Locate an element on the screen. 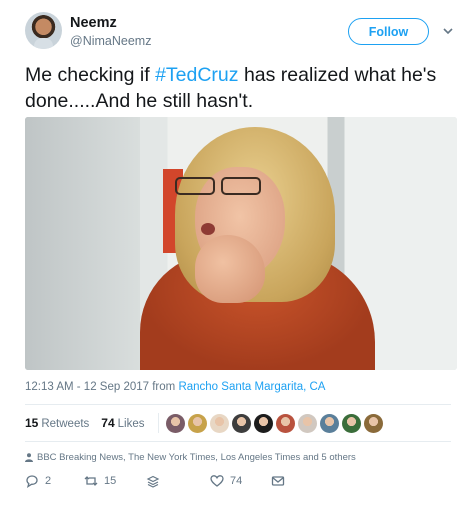 The image size is (474, 506). stack-icon is located at coordinates (153, 481).